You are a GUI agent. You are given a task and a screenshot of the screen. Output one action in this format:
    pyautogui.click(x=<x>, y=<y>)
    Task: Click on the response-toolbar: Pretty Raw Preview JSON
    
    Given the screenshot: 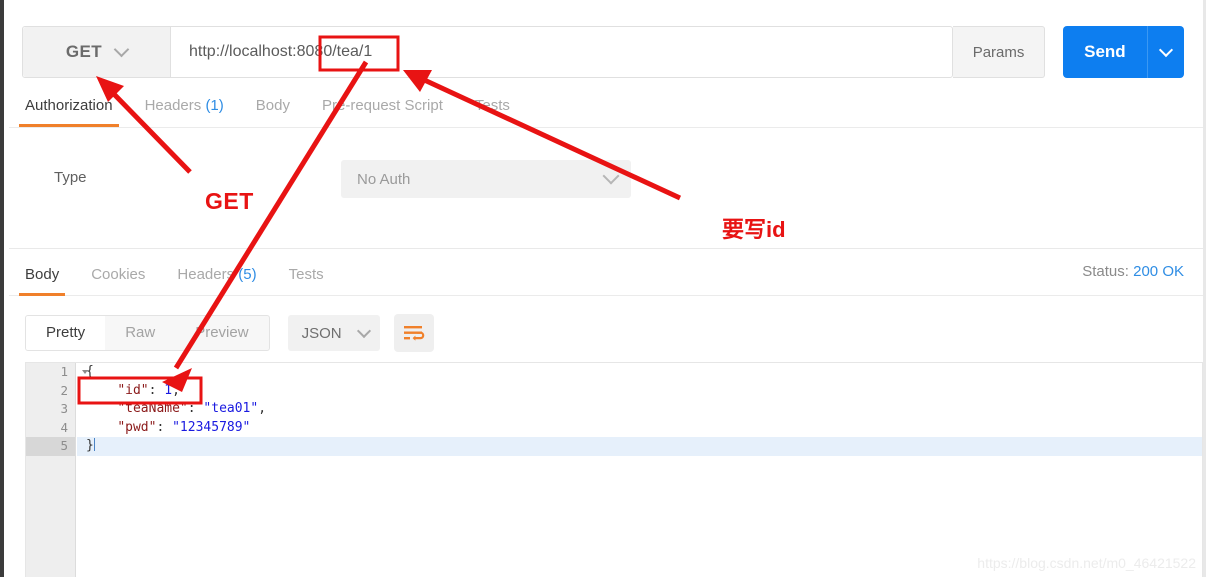 What is the action you would take?
    pyautogui.click(x=229, y=333)
    